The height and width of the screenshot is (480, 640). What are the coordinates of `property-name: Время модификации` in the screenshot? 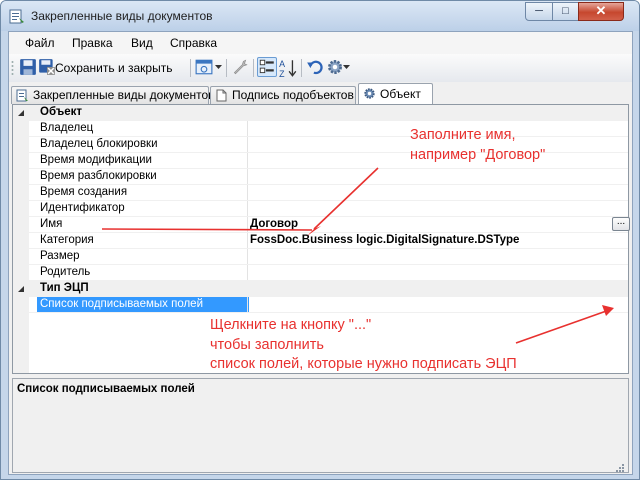 It's located at (96, 160).